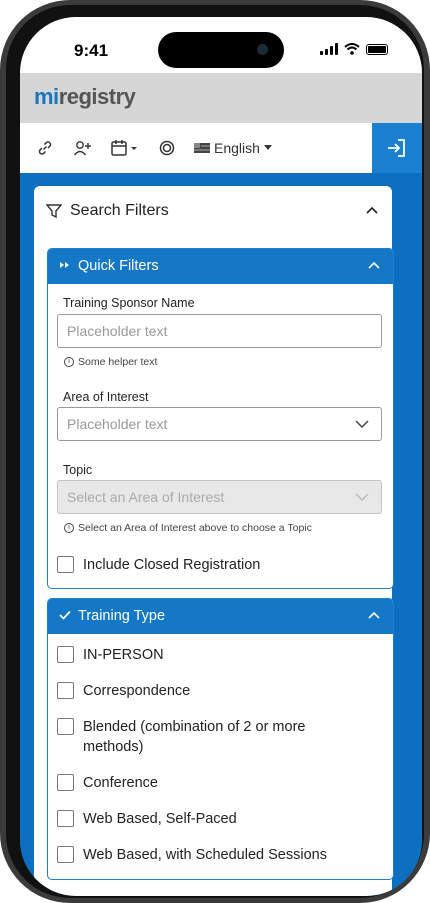 This screenshot has height=903, width=430. What do you see at coordinates (137, 691) in the screenshot?
I see `option-label: Correspondence` at bounding box center [137, 691].